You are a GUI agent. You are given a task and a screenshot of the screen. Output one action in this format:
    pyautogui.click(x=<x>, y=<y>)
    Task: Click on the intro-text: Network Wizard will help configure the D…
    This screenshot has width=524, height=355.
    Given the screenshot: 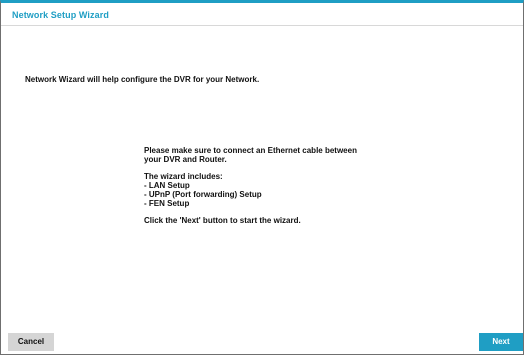 What is the action you would take?
    pyautogui.click(x=142, y=79)
    